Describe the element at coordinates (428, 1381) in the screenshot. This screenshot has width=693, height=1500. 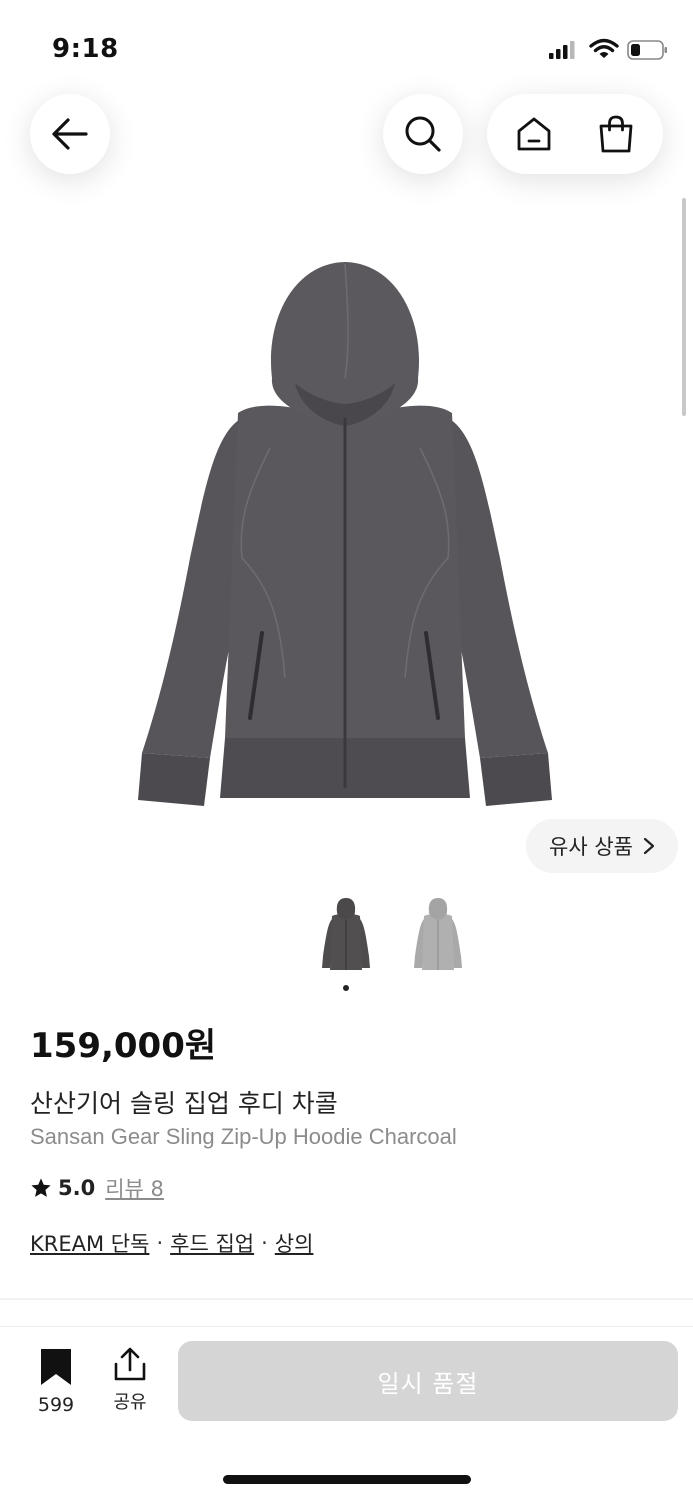
I see `sold-out-button: 일시 품절` at that location.